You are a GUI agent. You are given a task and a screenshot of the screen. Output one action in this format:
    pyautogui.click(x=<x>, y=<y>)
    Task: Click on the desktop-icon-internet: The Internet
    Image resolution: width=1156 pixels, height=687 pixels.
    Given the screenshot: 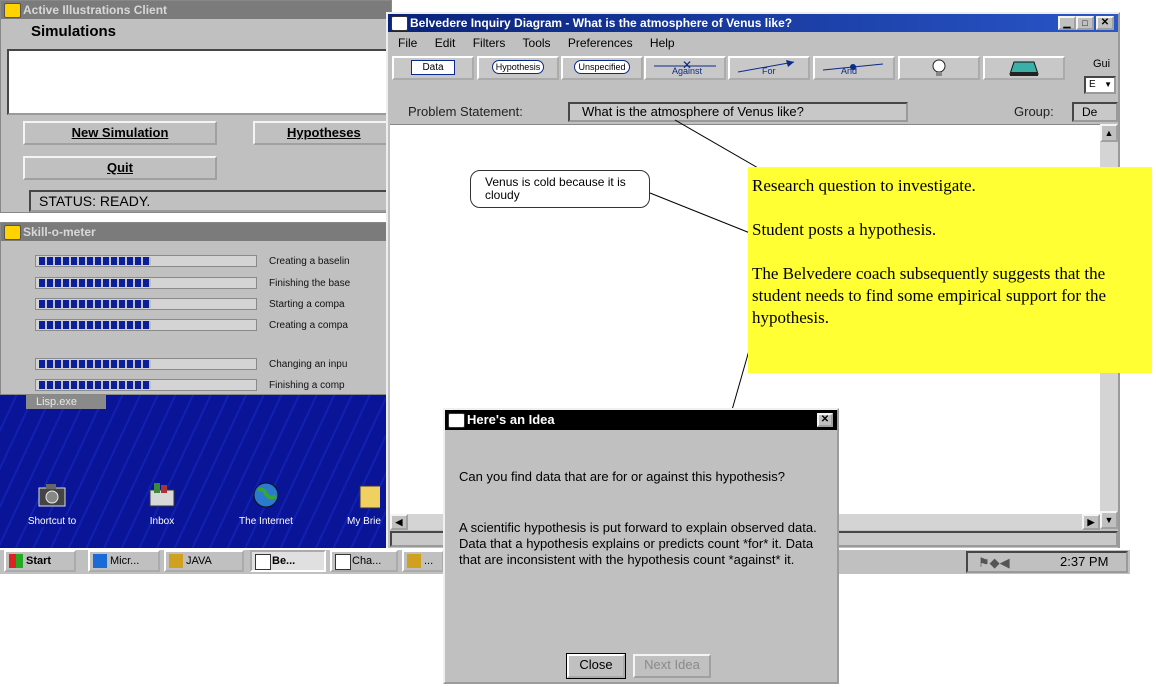 What is the action you would take?
    pyautogui.click(x=266, y=503)
    